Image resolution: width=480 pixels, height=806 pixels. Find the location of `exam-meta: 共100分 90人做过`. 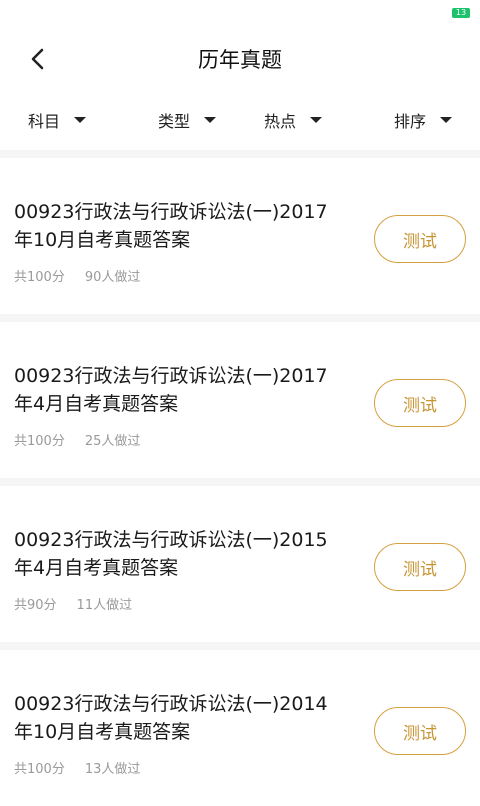

exam-meta: 共100分 90人做过 is located at coordinates (77, 275).